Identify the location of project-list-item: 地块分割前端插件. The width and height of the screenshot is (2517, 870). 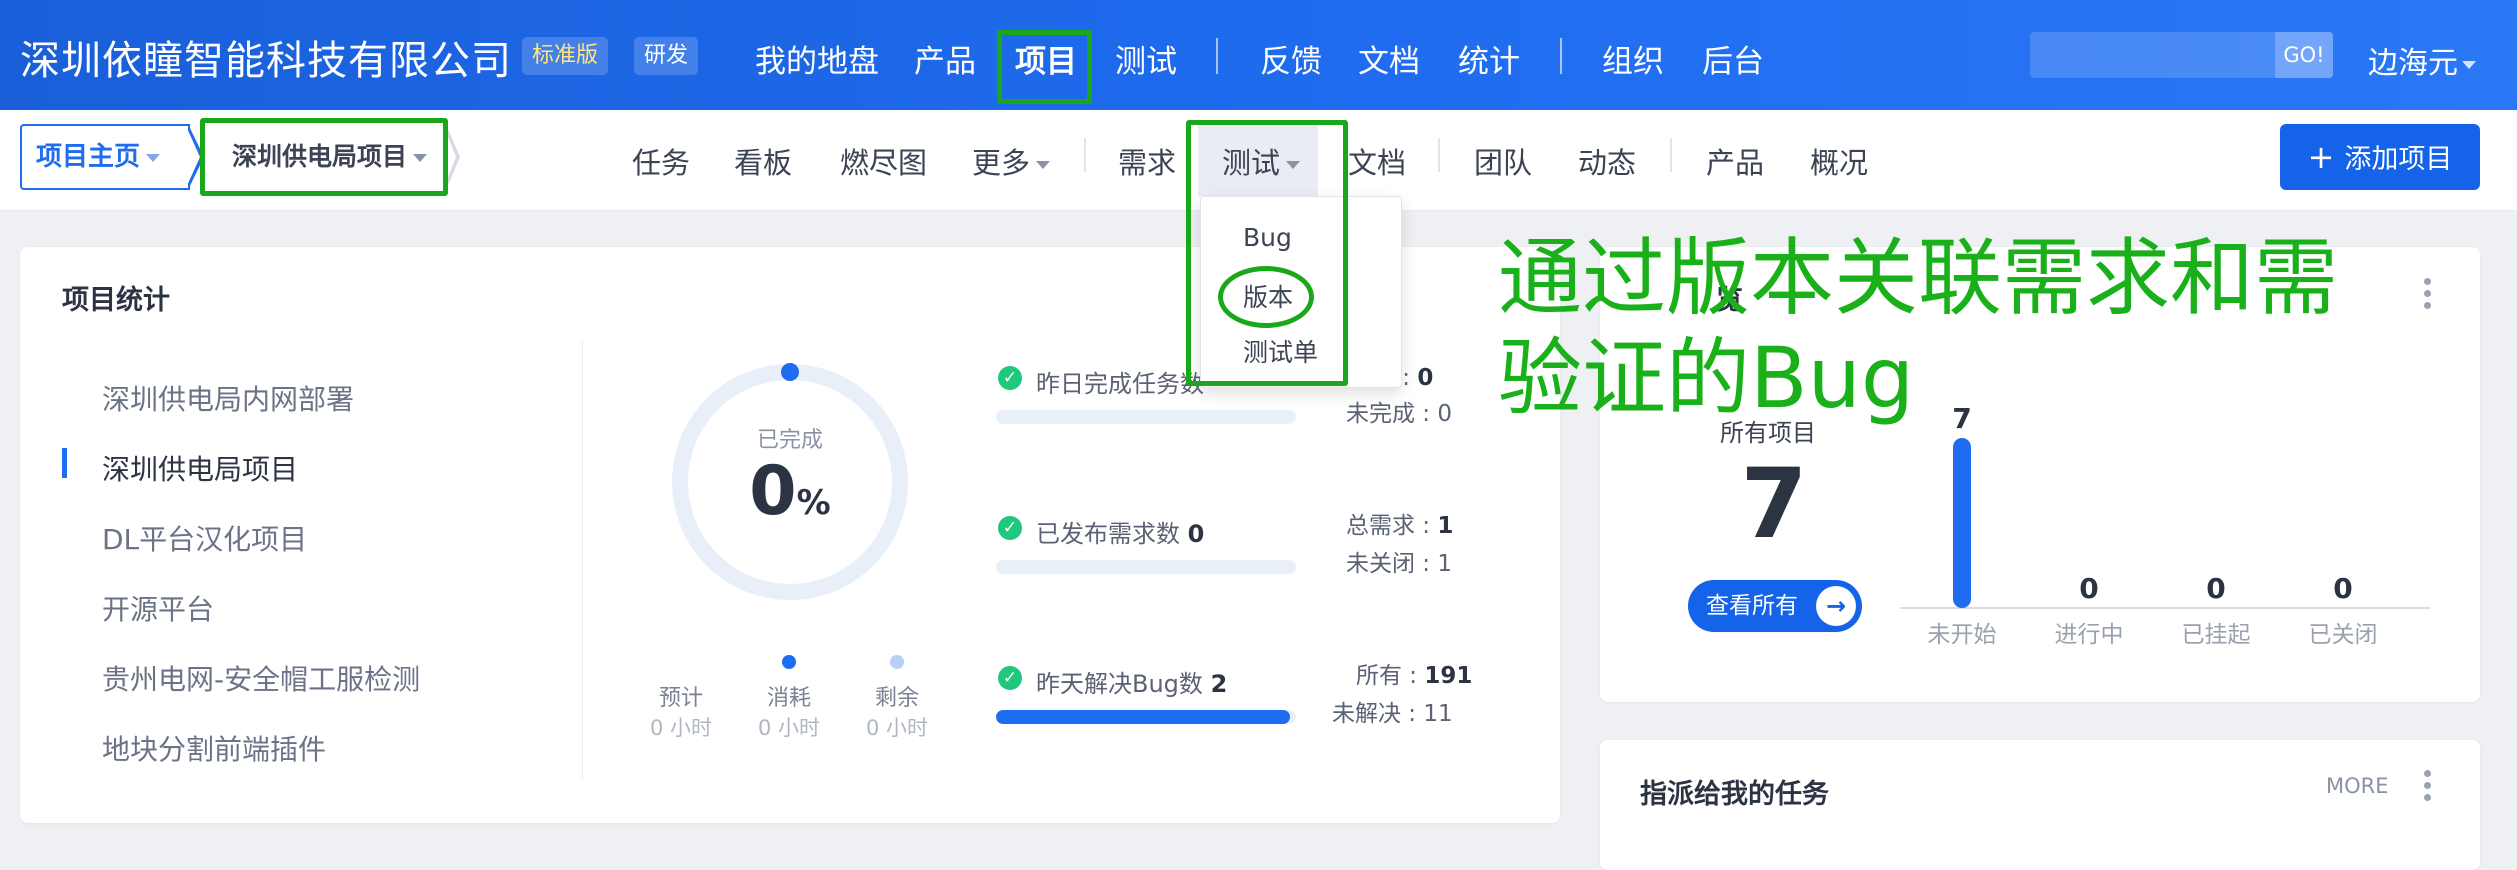
(214, 748).